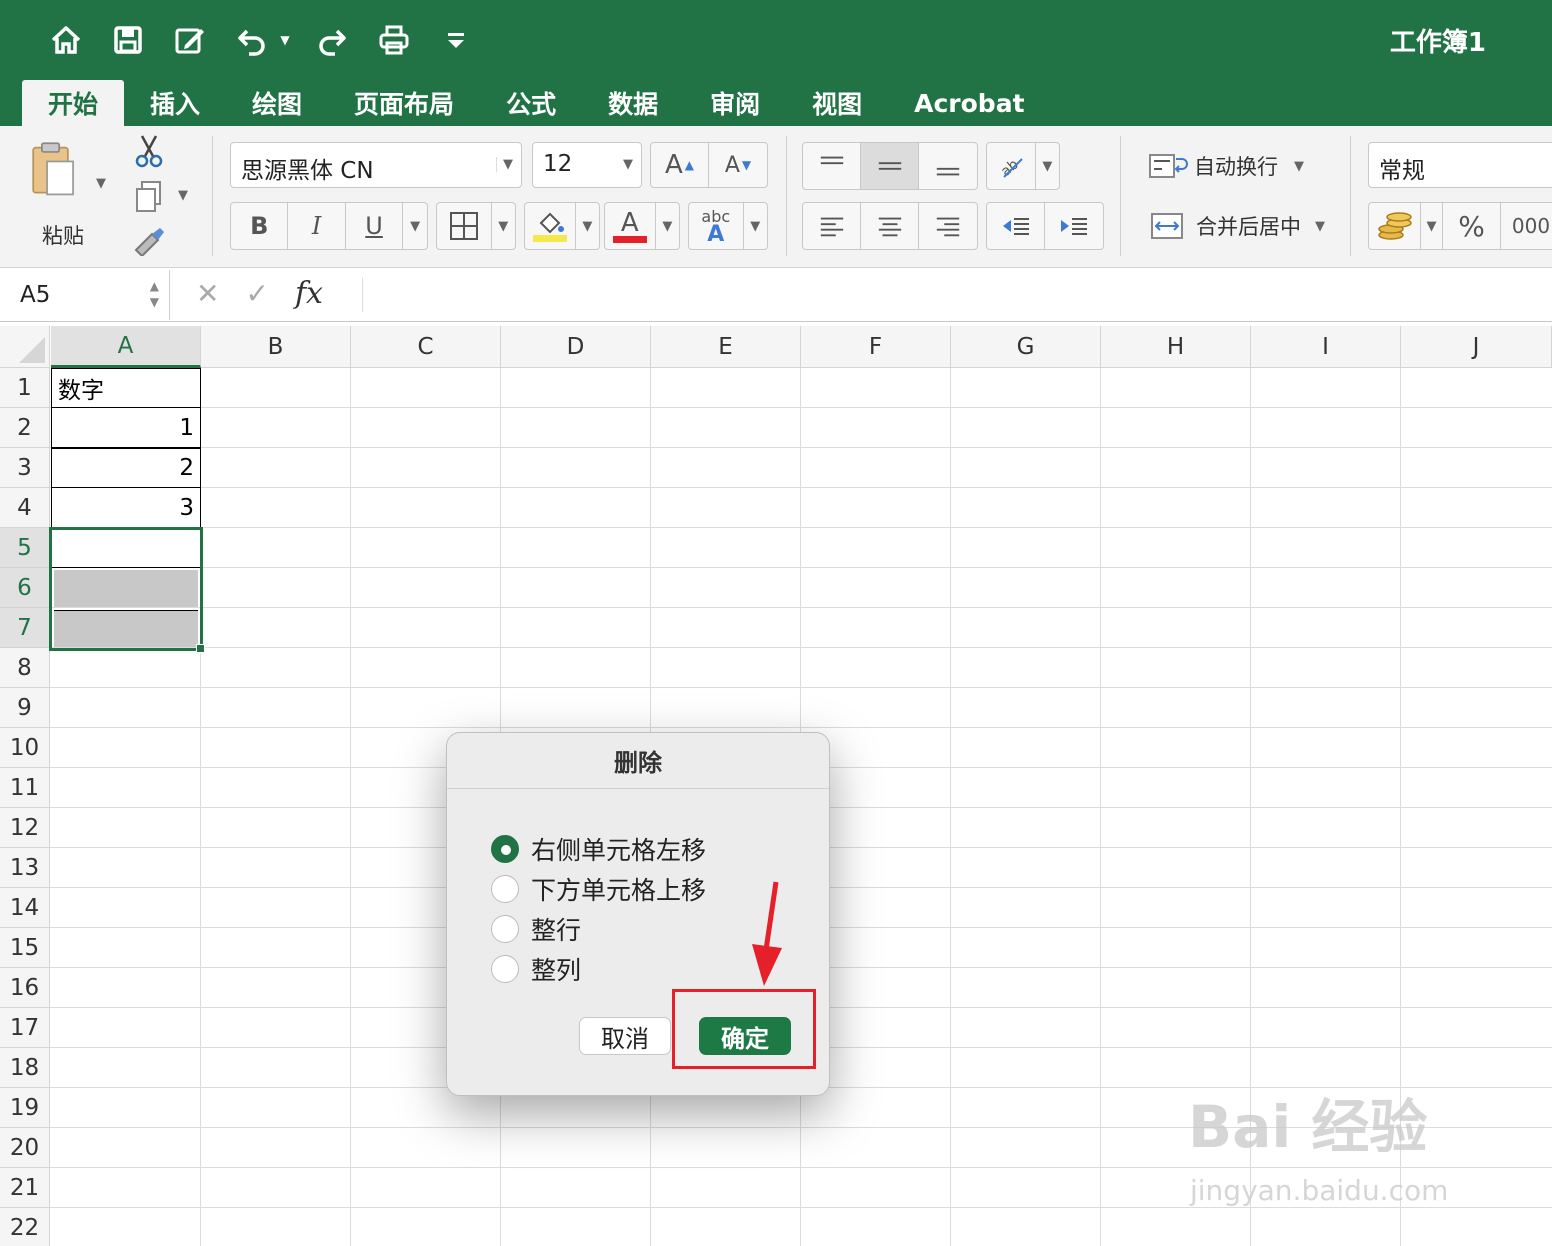  Describe the element at coordinates (1047, 166) in the screenshot. I see `orientation-dropdown-icon: ▼` at that location.